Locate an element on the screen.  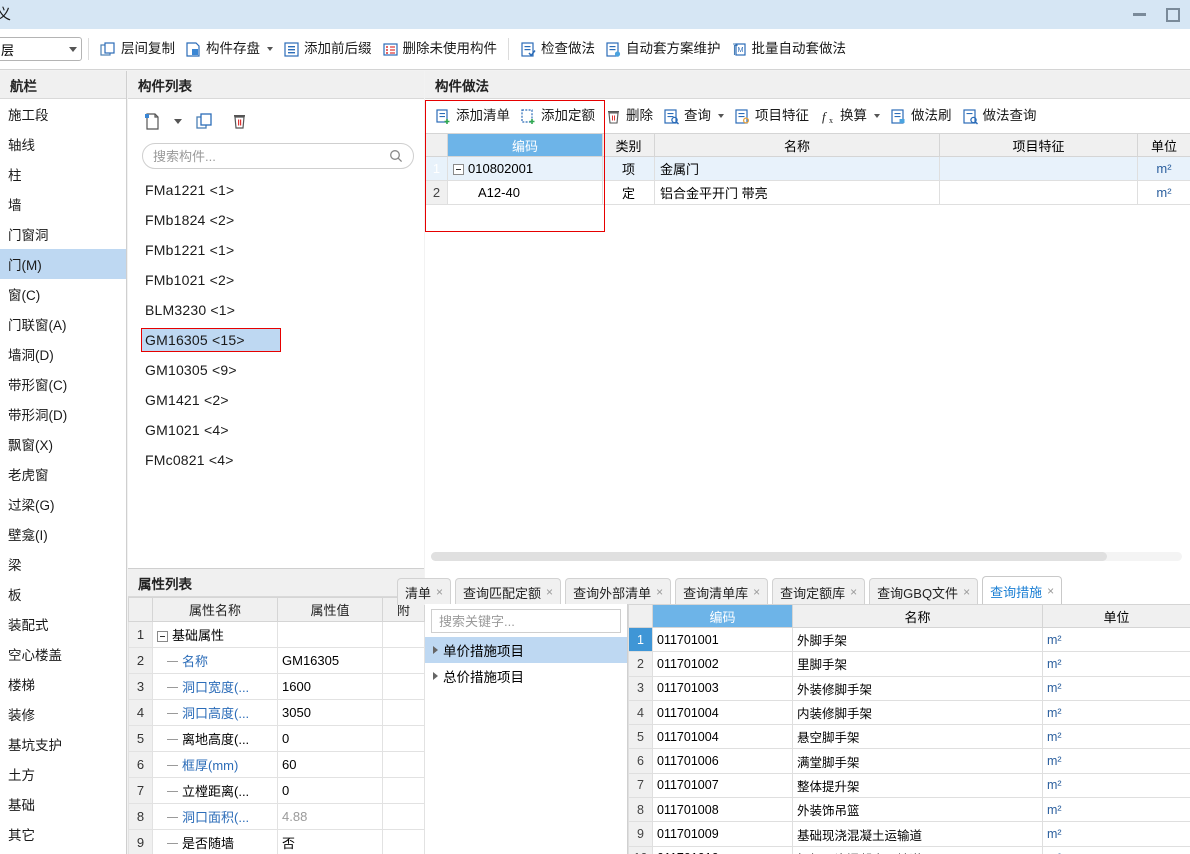
cf-col-feature: 项目特征 is located at coordinates (1038, 145).